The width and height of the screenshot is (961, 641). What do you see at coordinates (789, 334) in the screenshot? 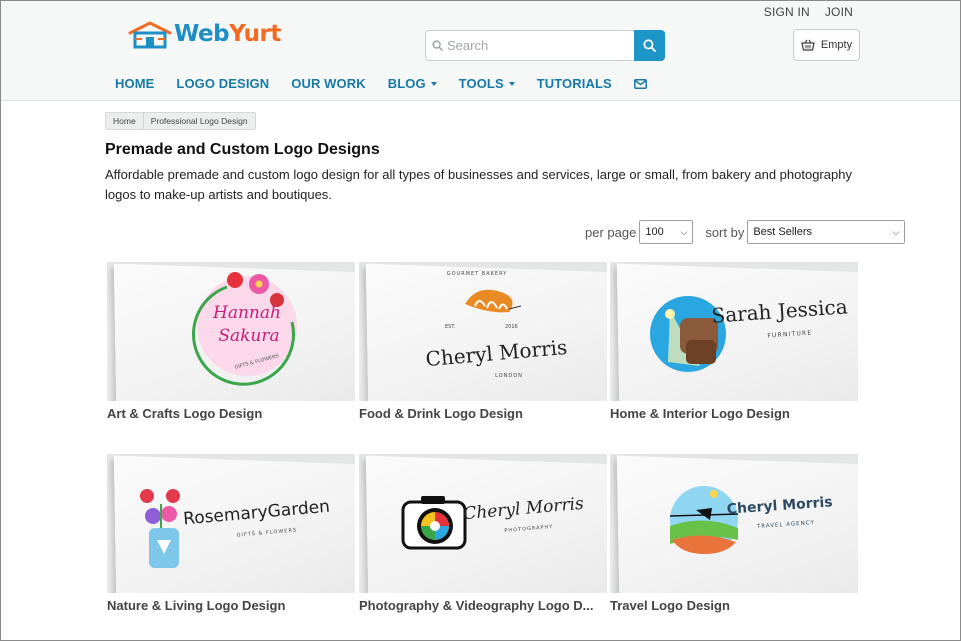
I see `logo-text-2: FURNITURE` at bounding box center [789, 334].